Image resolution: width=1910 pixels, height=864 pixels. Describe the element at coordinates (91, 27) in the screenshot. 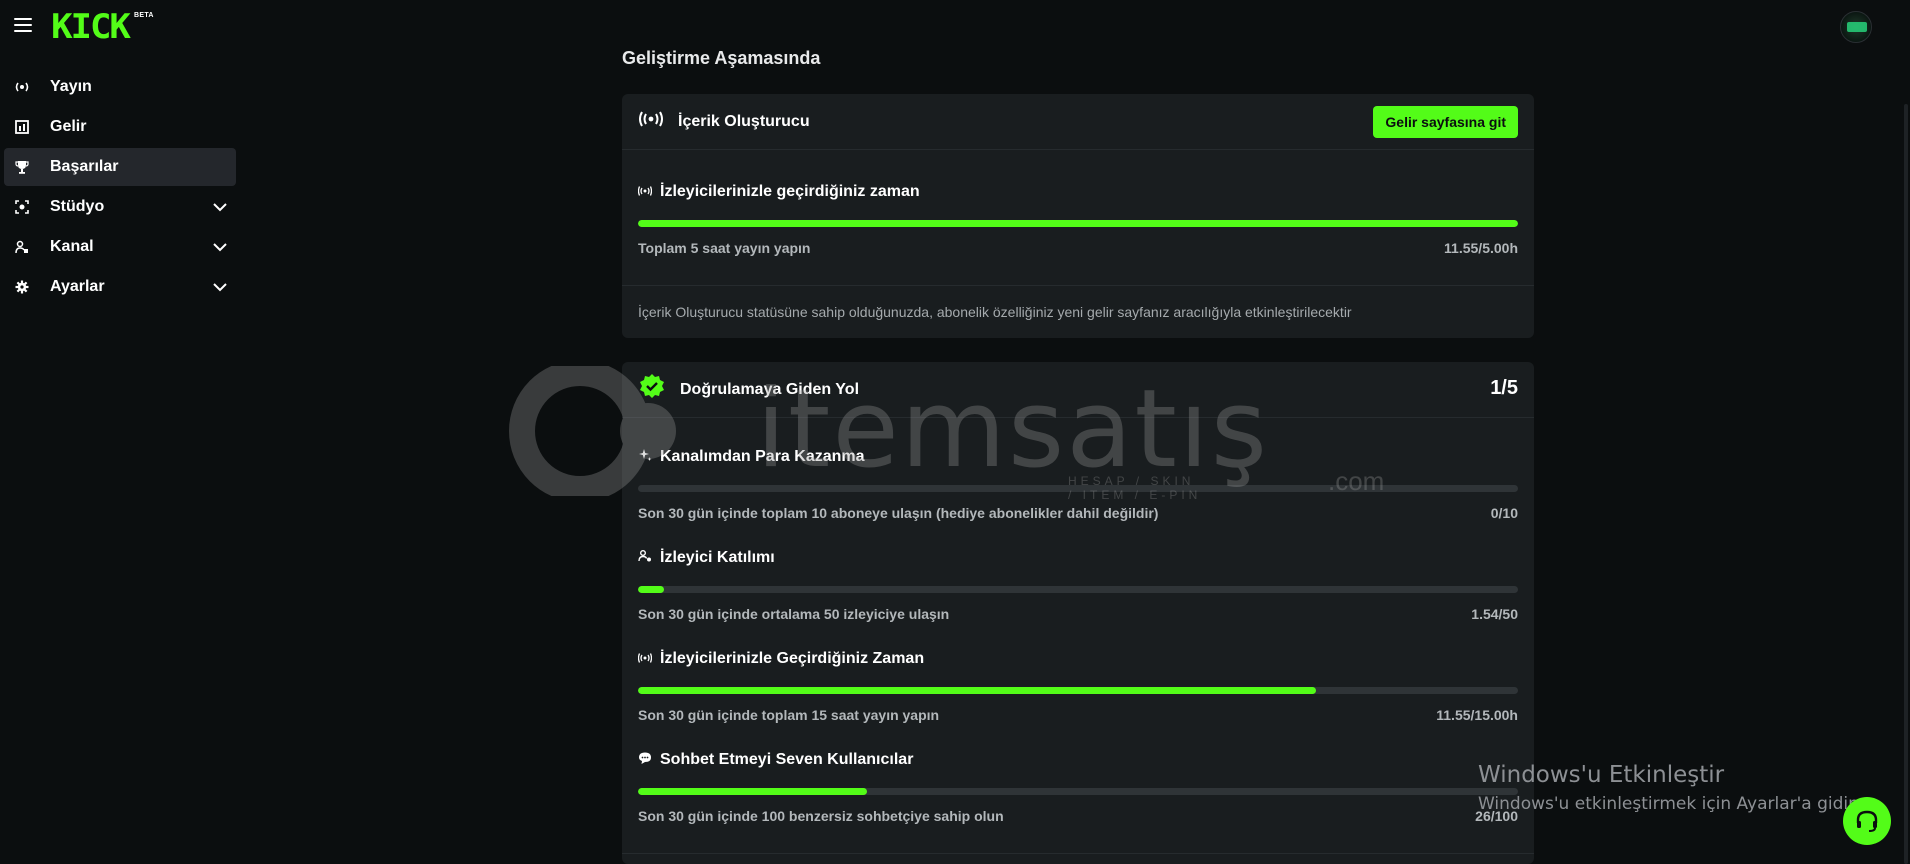

I see `kick-logo: KICK` at that location.